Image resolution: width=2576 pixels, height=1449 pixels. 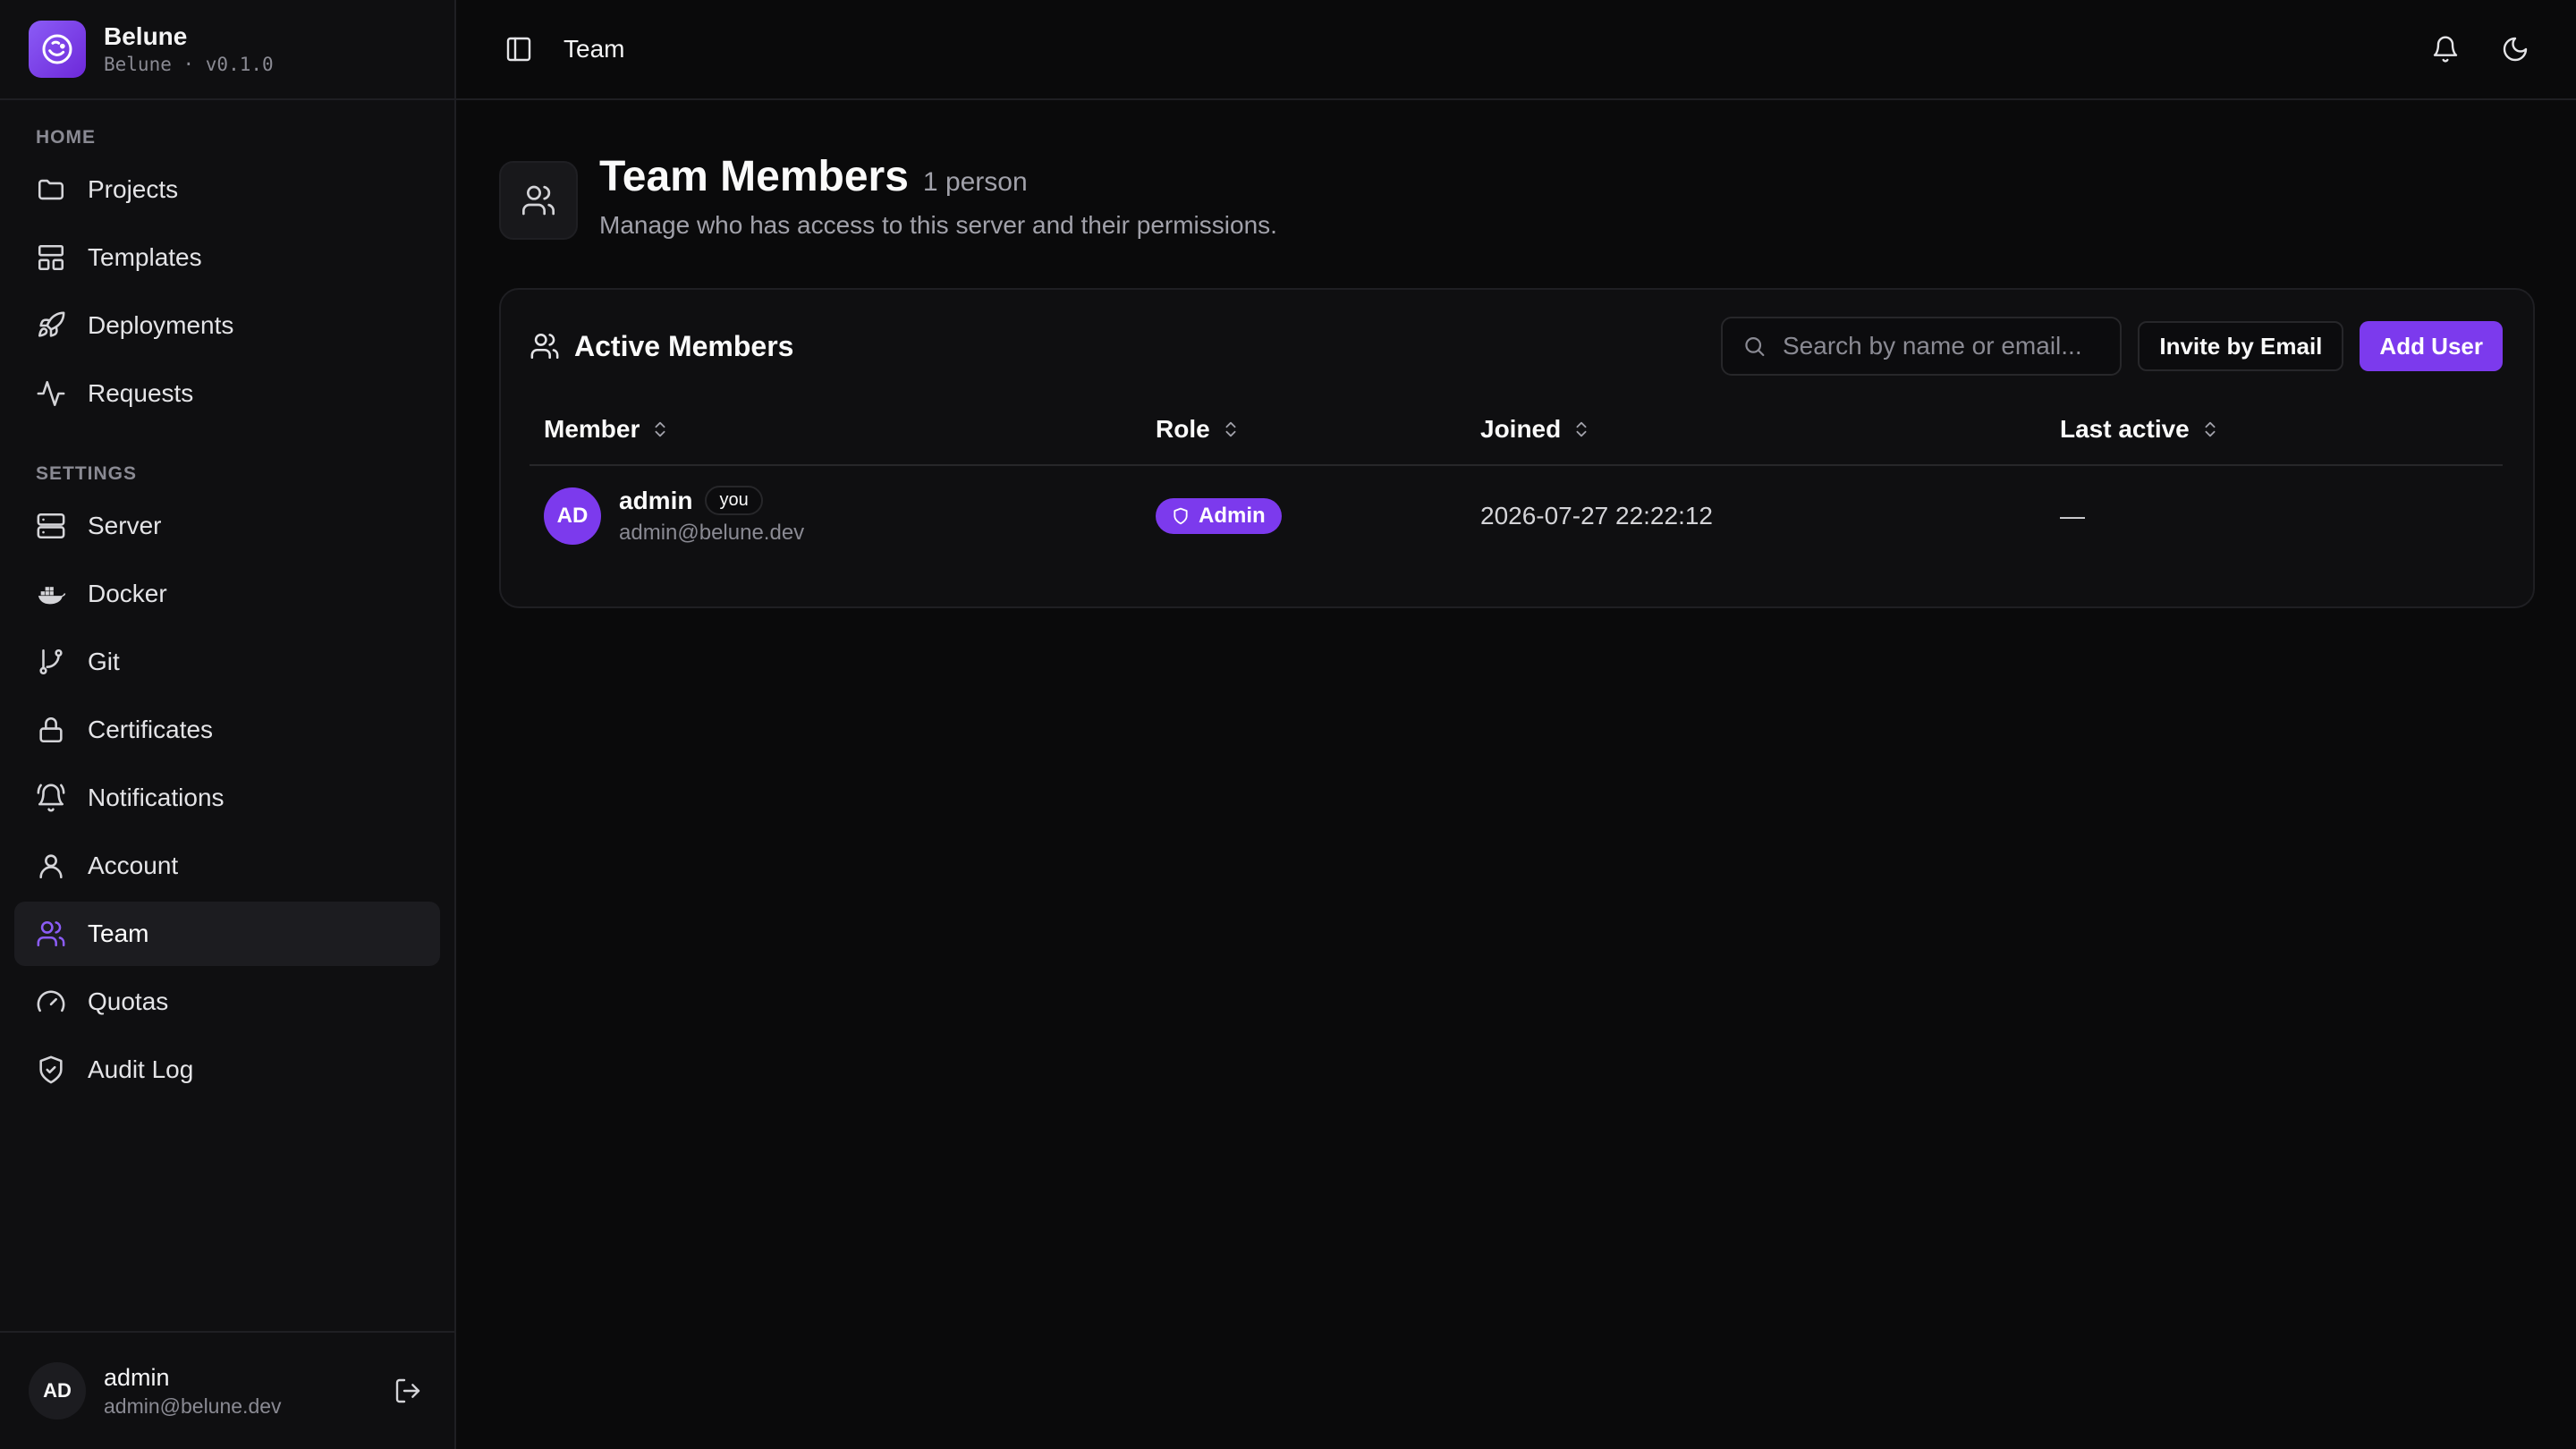 I want to click on gauge-icon, so click(x=51, y=1001).